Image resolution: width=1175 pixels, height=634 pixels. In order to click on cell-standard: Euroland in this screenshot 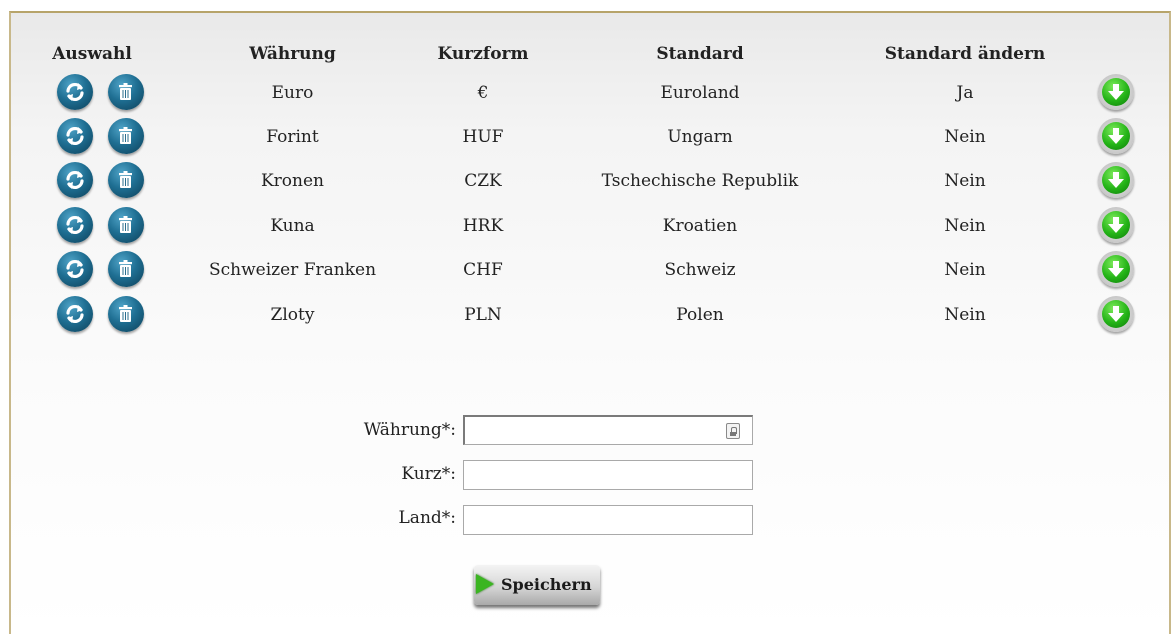, I will do `click(700, 93)`.